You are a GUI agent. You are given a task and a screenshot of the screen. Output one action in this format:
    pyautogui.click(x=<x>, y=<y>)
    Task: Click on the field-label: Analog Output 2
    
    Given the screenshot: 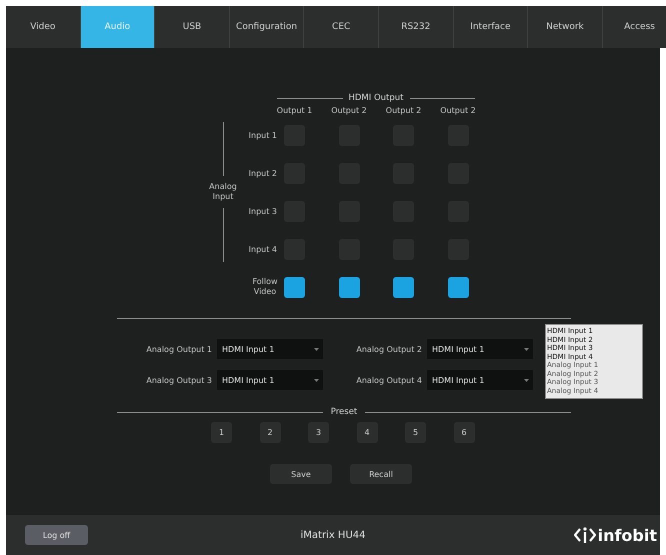 What is the action you would take?
    pyautogui.click(x=389, y=349)
    